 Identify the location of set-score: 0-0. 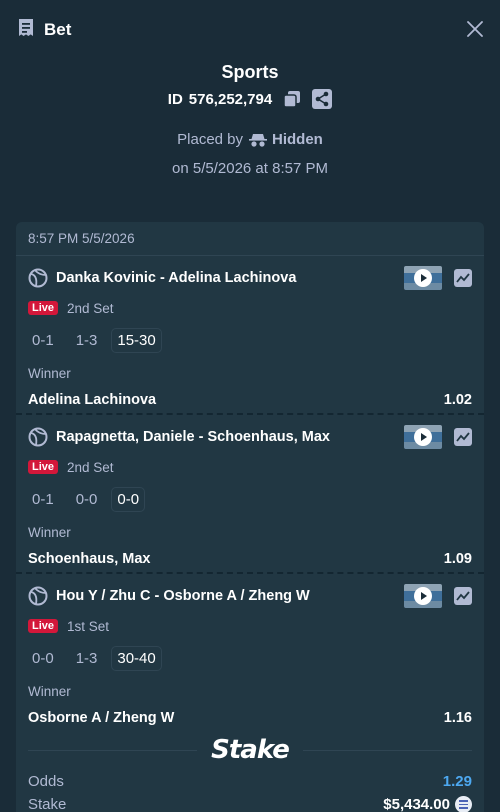
(43, 658).